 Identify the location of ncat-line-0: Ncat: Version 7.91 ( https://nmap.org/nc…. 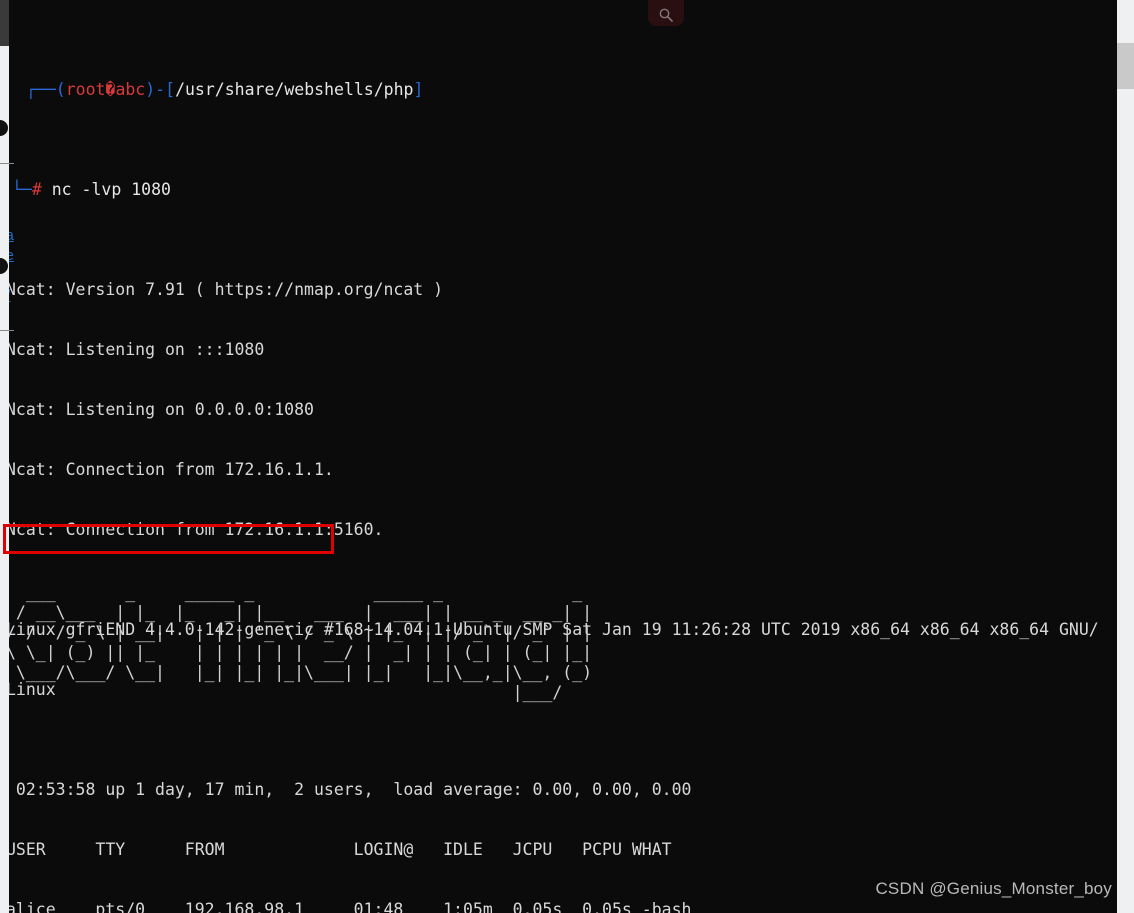
(225, 289).